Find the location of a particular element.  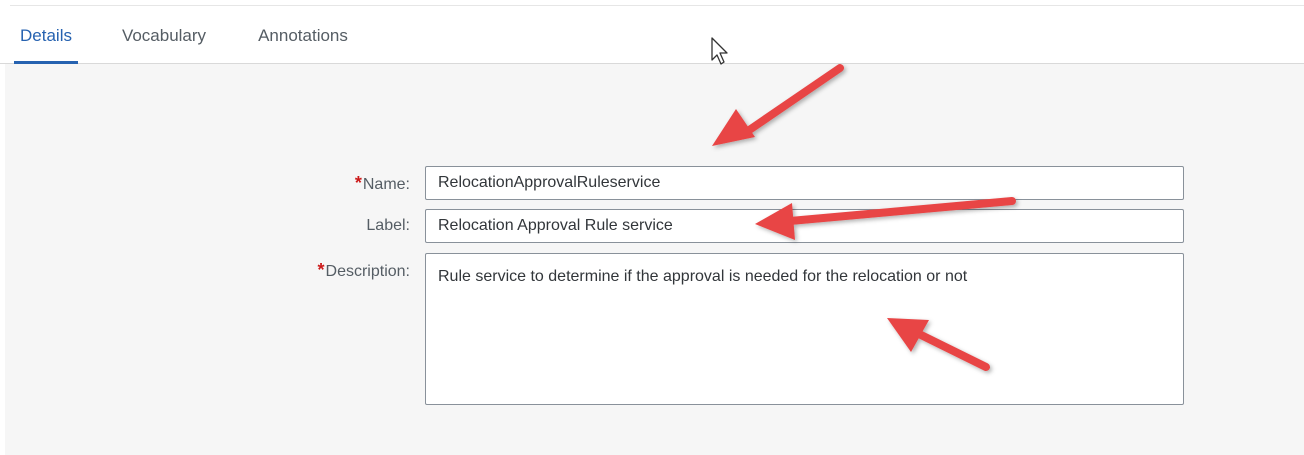

tab-annotations-label: Annotations is located at coordinates (303, 35).